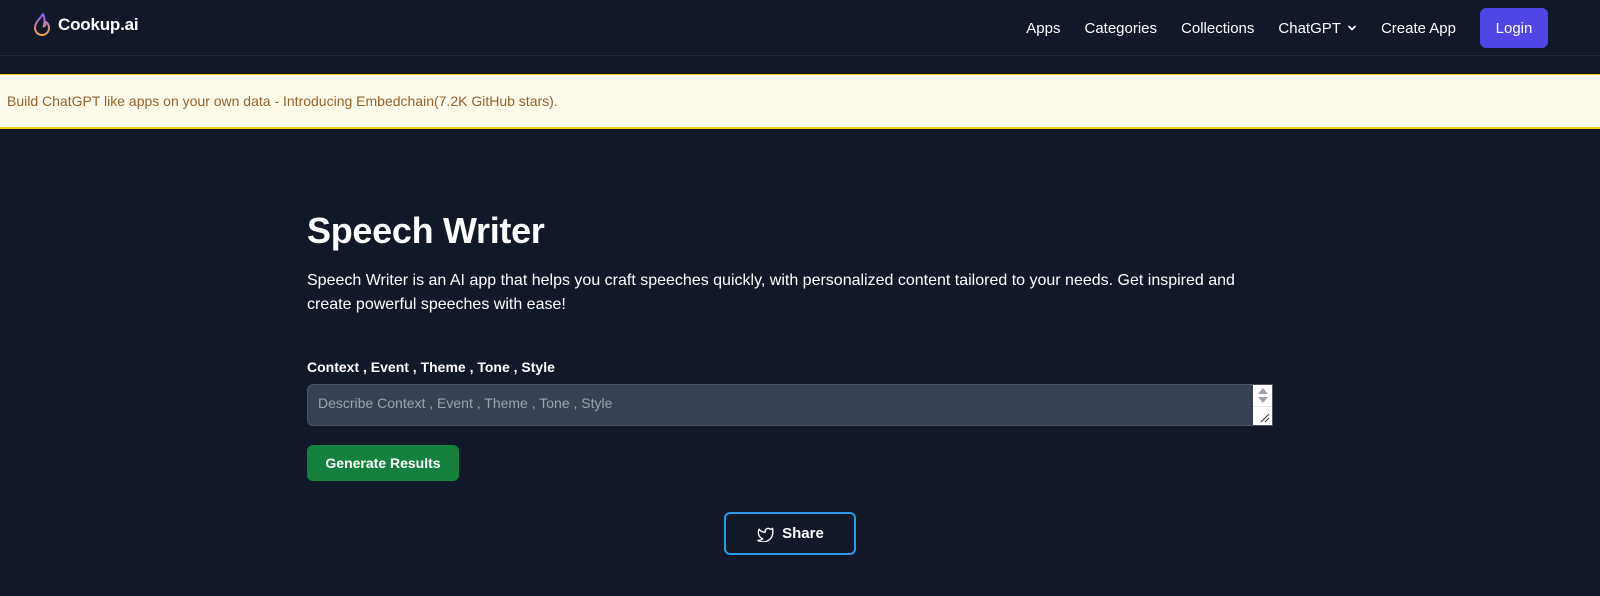  Describe the element at coordinates (1263, 400) in the screenshot. I see `scroll-down-arrow-icon` at that location.